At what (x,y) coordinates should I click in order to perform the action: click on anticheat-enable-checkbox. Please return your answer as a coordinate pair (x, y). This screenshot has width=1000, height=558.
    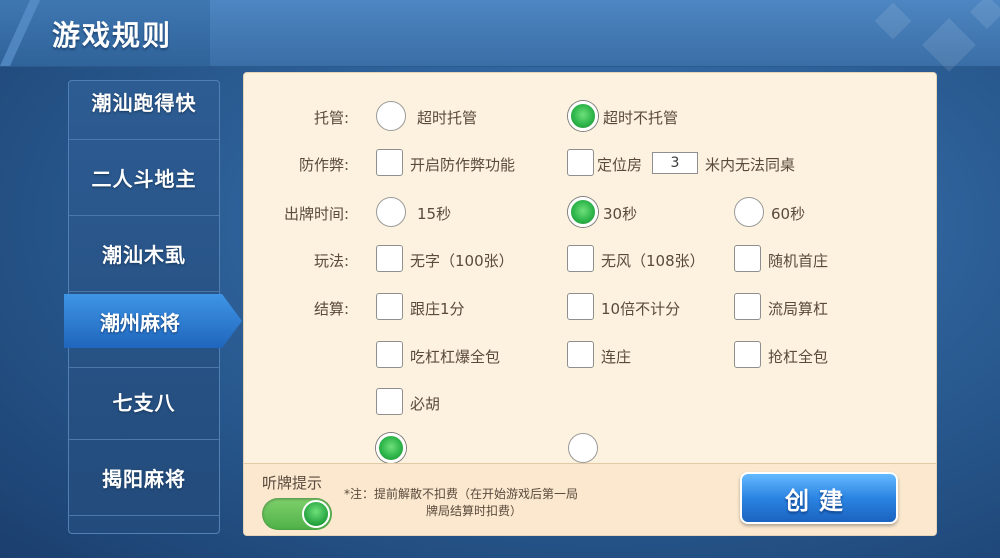
    Looking at the image, I should click on (389, 162).